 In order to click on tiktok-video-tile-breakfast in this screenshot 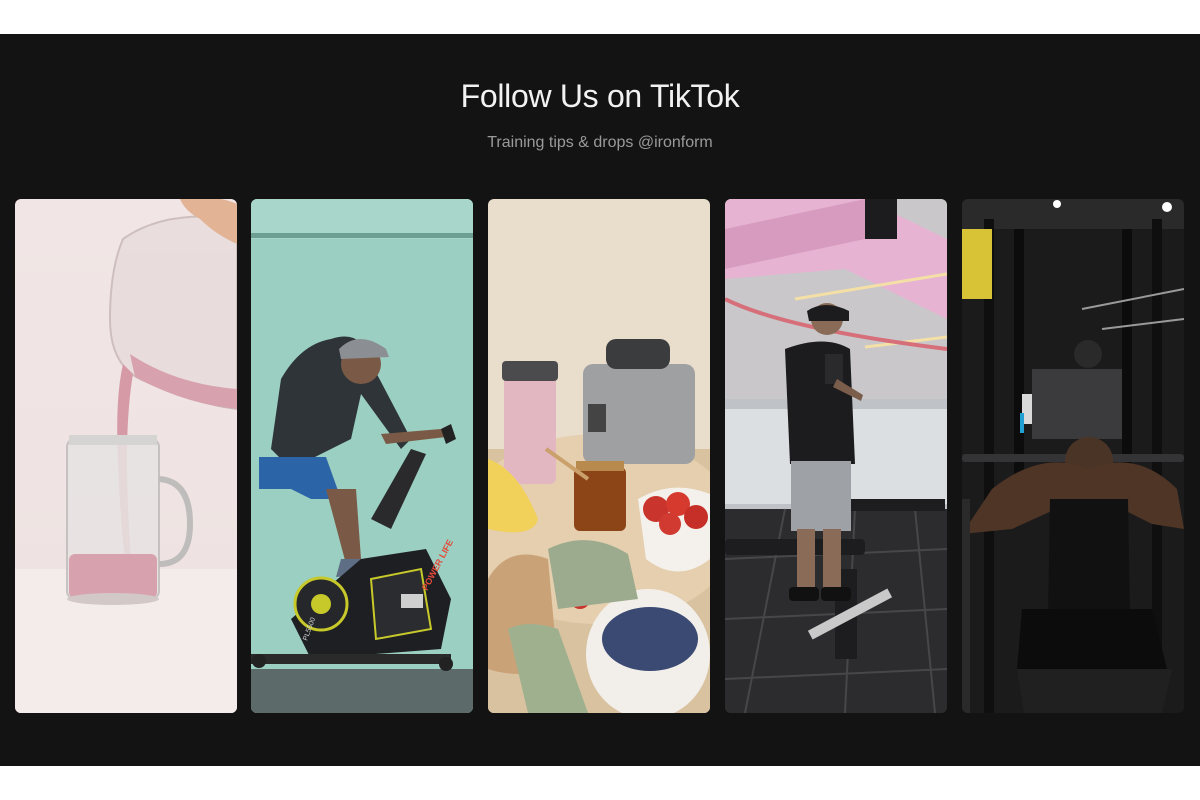, I will do `click(599, 456)`.